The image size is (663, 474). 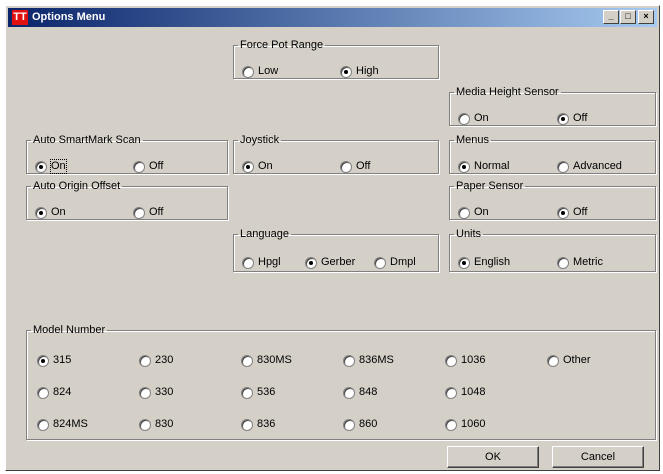 I want to click on model-1036-radio: 1036, so click(x=465, y=360).